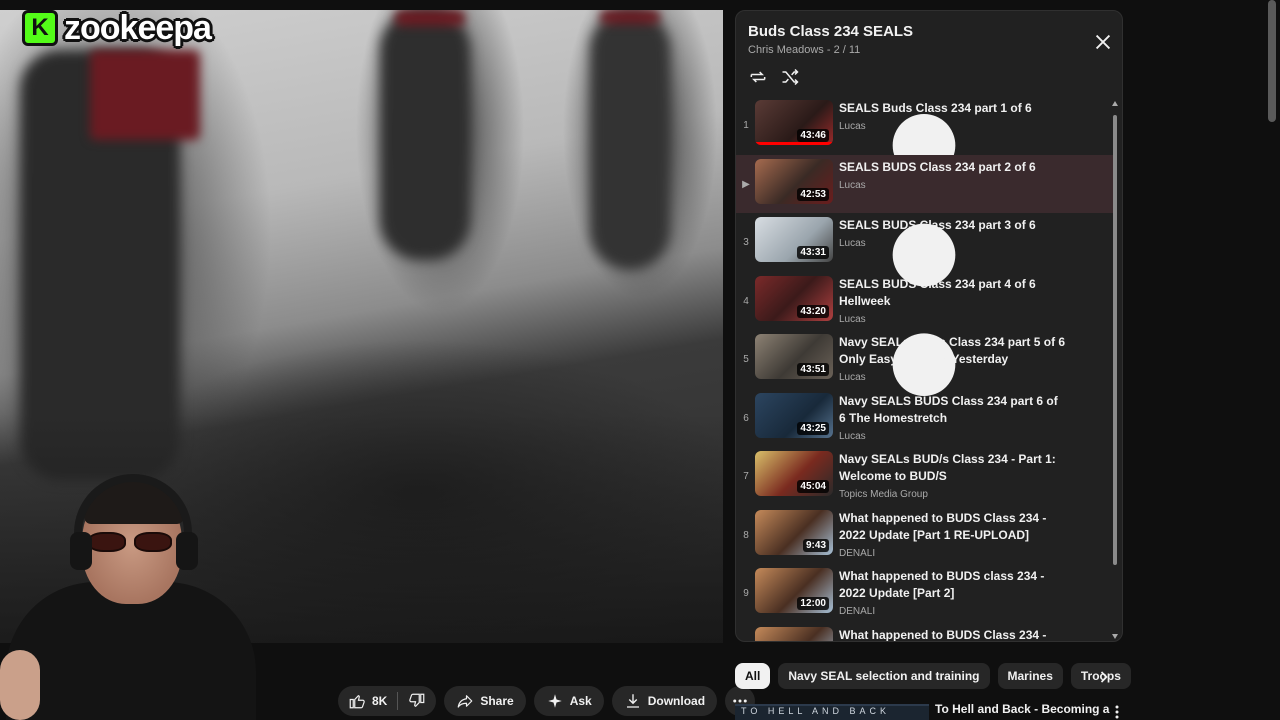  I want to click on video-thumbnail: 43:20, so click(794, 298).